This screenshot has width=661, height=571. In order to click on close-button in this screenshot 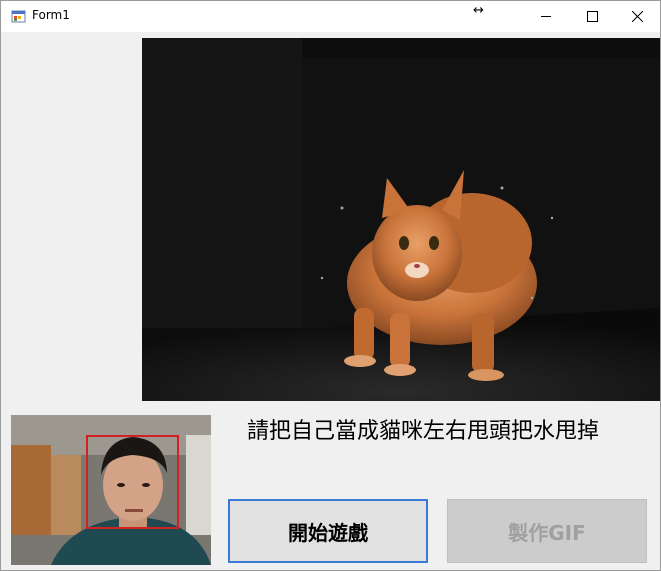, I will do `click(637, 16)`.